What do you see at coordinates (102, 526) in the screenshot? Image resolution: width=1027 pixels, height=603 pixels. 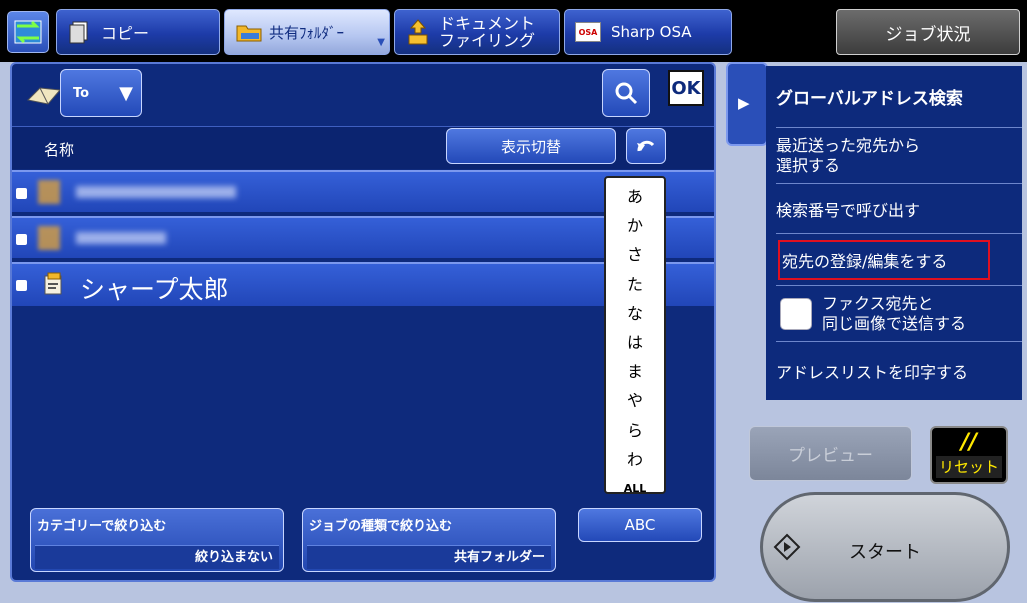 I see `category-filter-label: カテゴリーで絞り込む` at bounding box center [102, 526].